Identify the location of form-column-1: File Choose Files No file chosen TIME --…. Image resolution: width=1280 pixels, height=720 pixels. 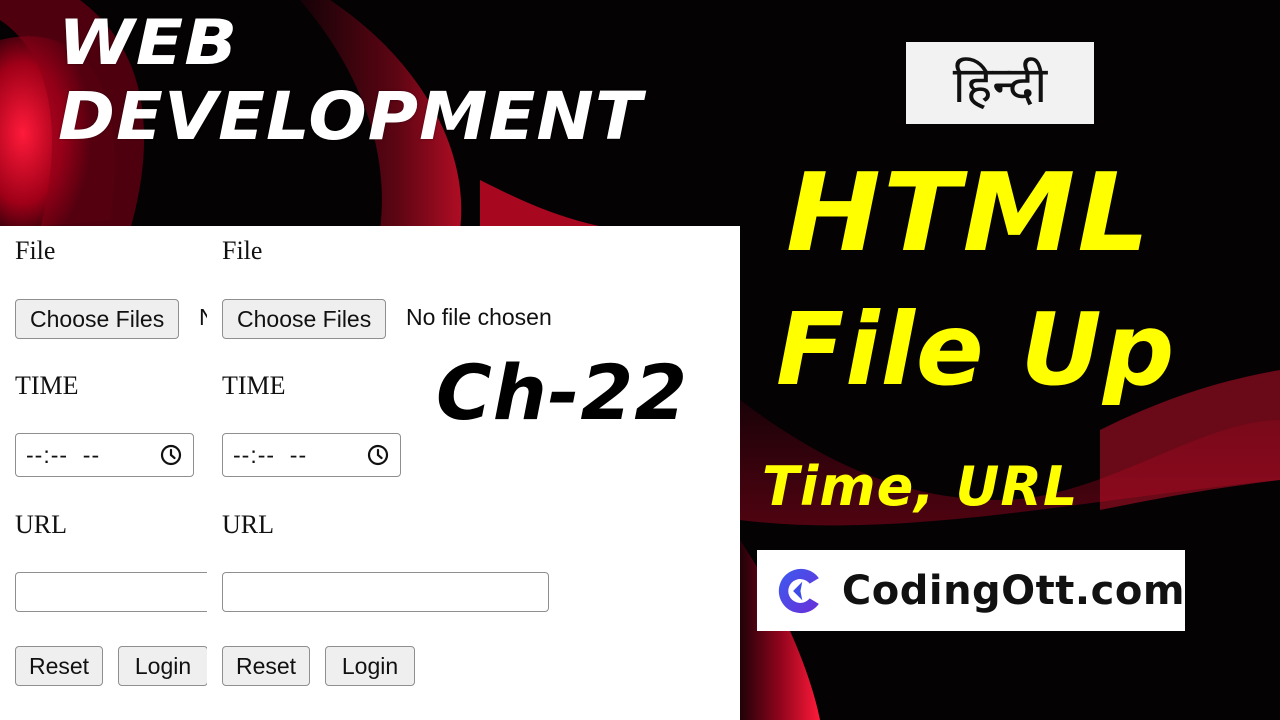
(111, 473).